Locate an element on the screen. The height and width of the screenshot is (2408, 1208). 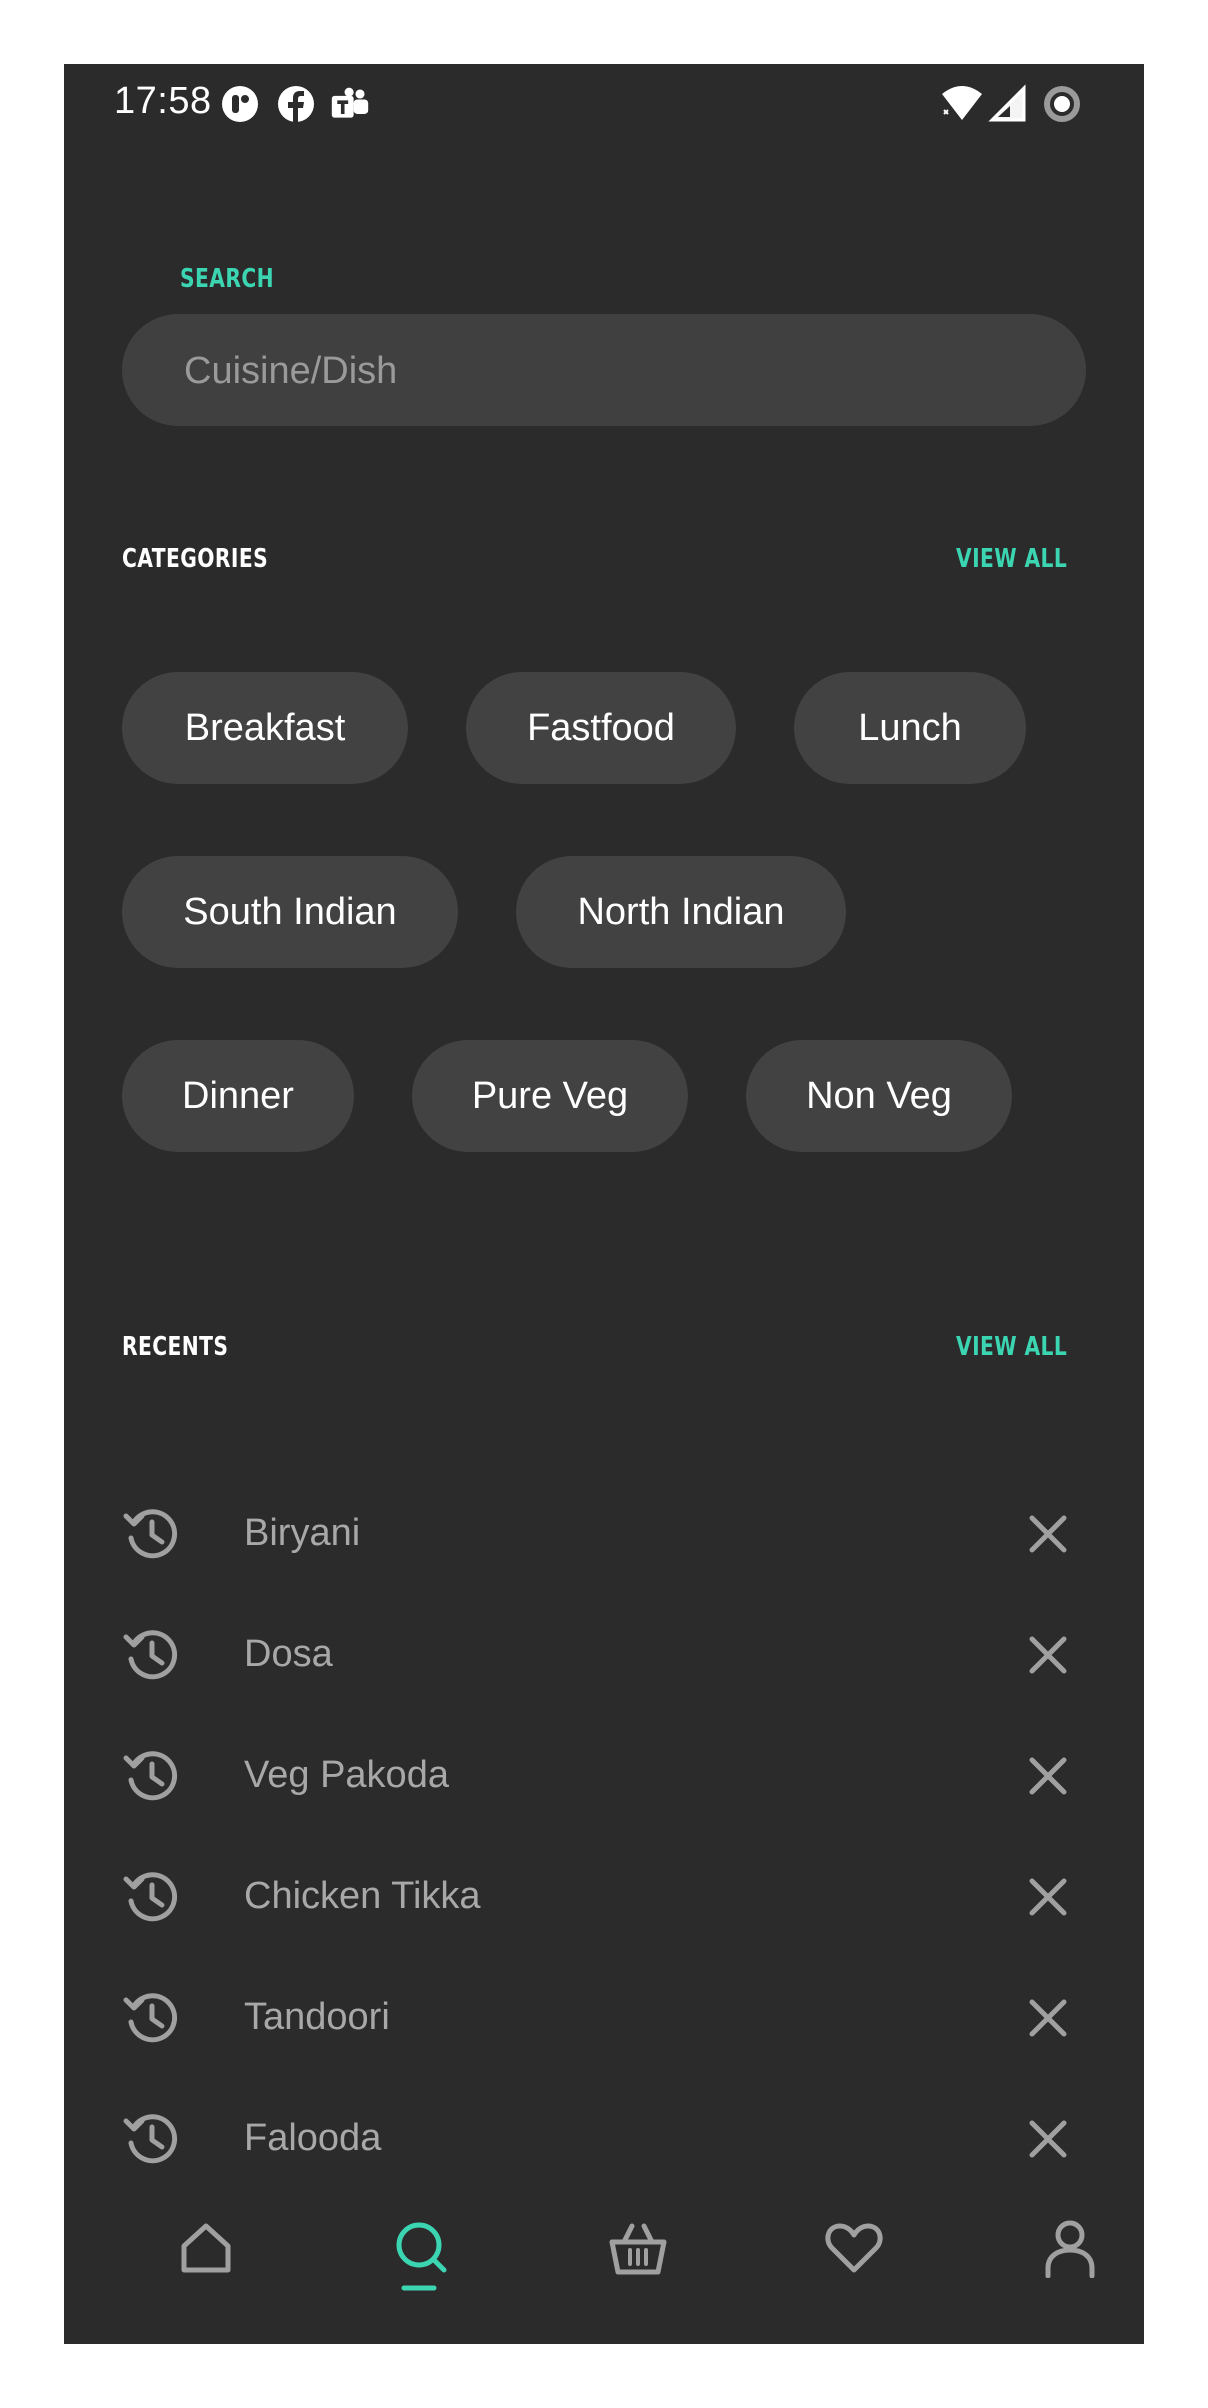
wifi-icon is located at coordinates (962, 103).